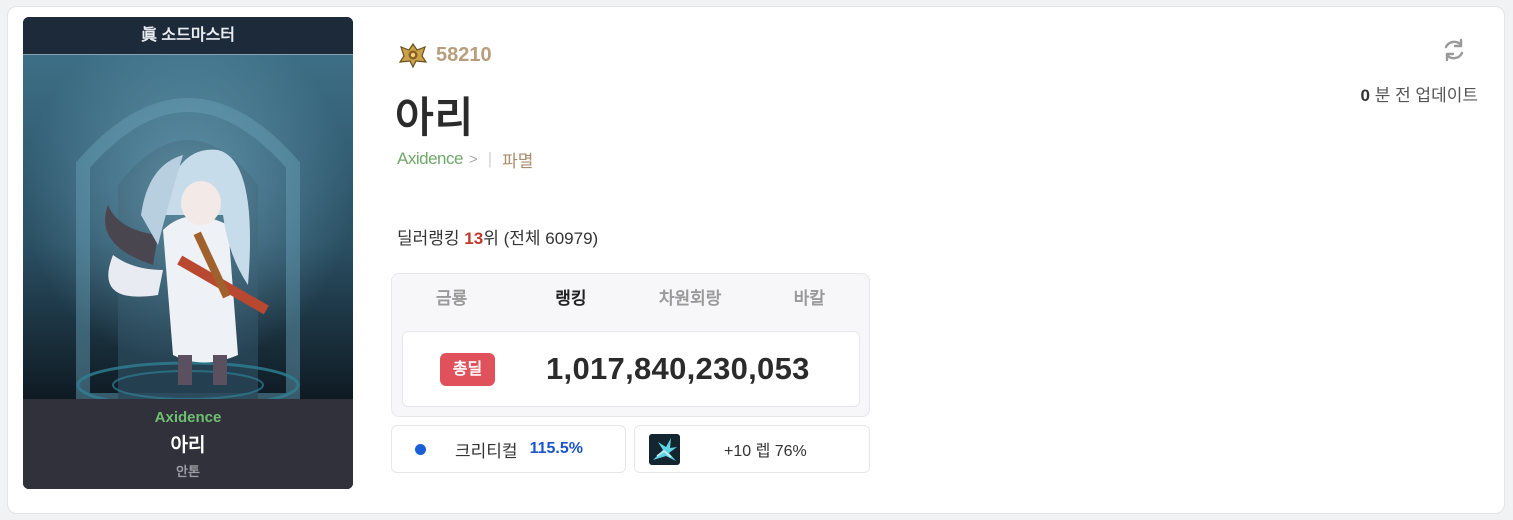  What do you see at coordinates (464, 54) in the screenshot?
I see `fame-value: 58210` at bounding box center [464, 54].